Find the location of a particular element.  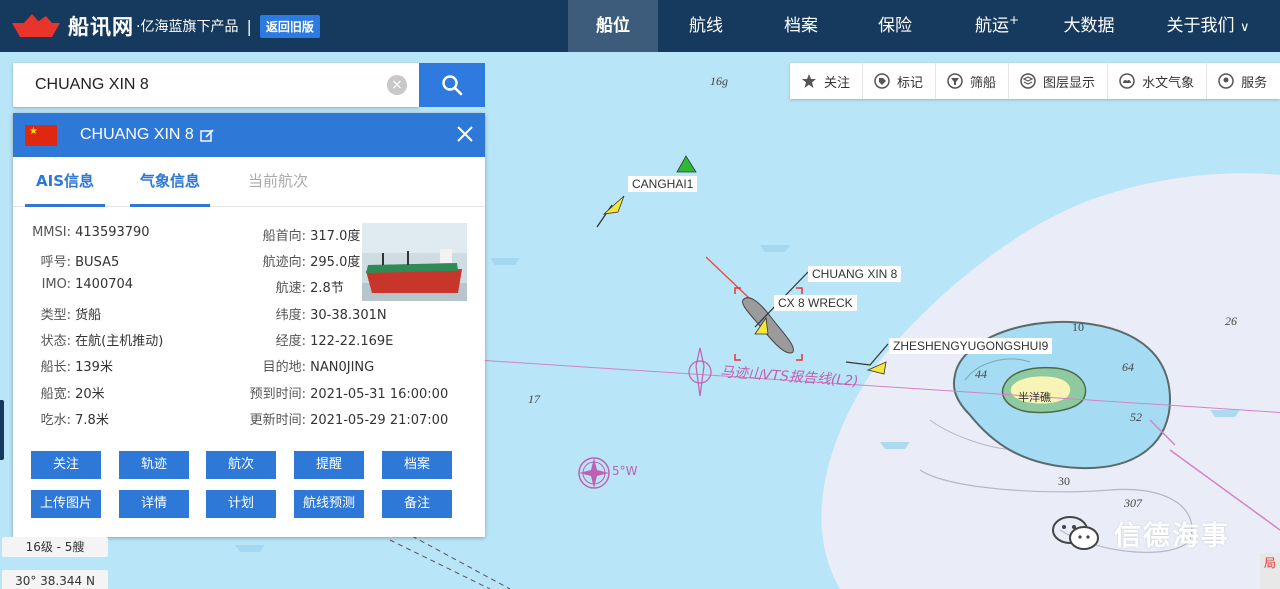

alert-button: 提醒 is located at coordinates (329, 465).